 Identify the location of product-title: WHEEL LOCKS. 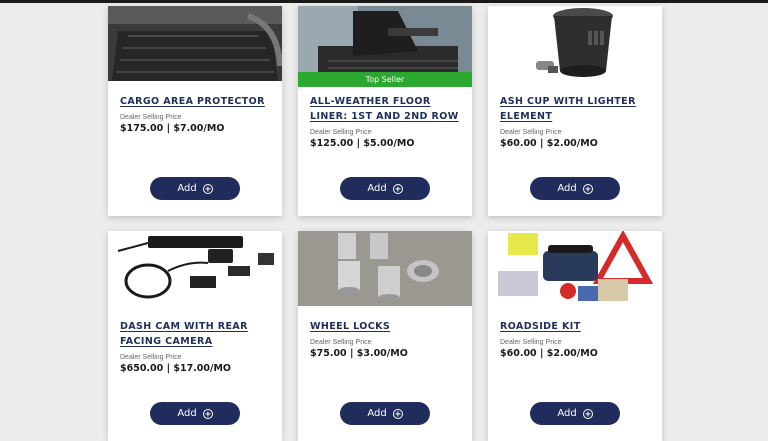
(385, 326).